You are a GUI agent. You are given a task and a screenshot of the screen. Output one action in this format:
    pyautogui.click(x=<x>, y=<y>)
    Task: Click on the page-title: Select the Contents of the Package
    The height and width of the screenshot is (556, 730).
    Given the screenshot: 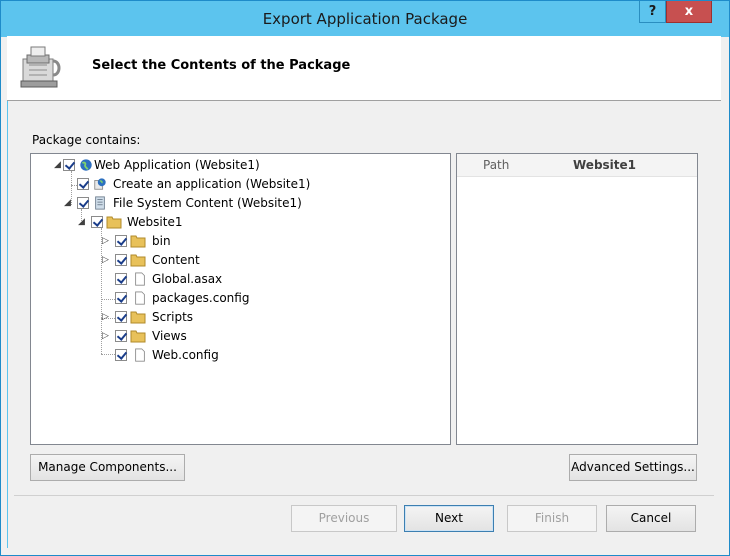 What is the action you would take?
    pyautogui.click(x=221, y=65)
    